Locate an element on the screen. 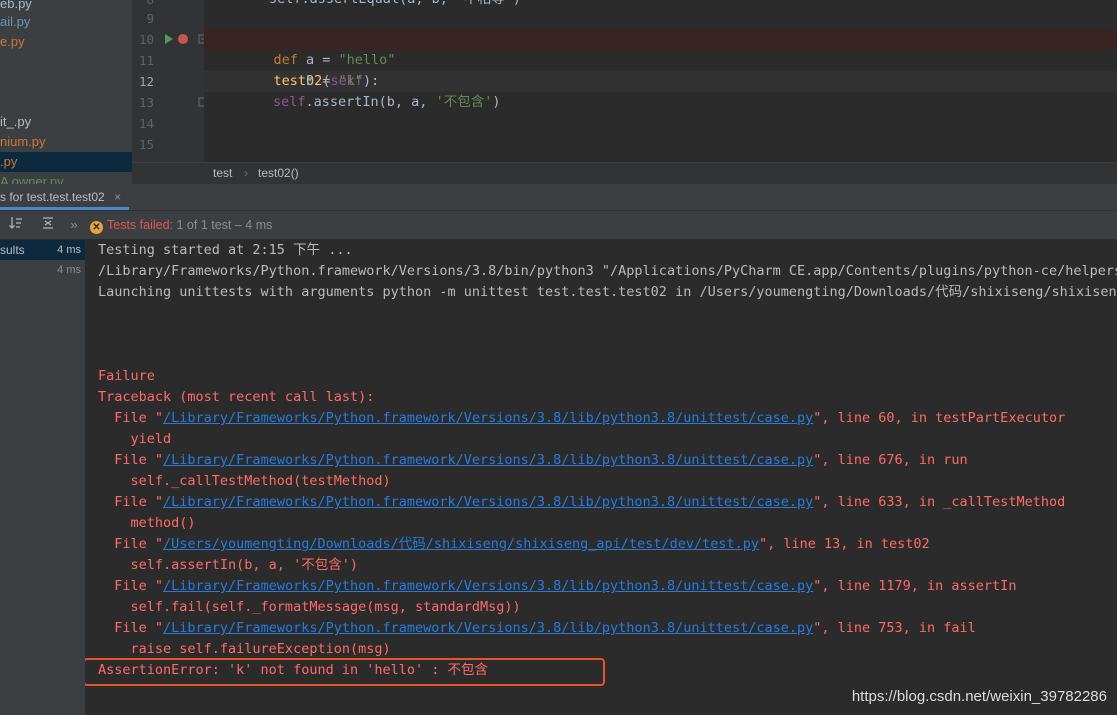 The height and width of the screenshot is (715, 1117). line-number: 15 is located at coordinates (146, 144).